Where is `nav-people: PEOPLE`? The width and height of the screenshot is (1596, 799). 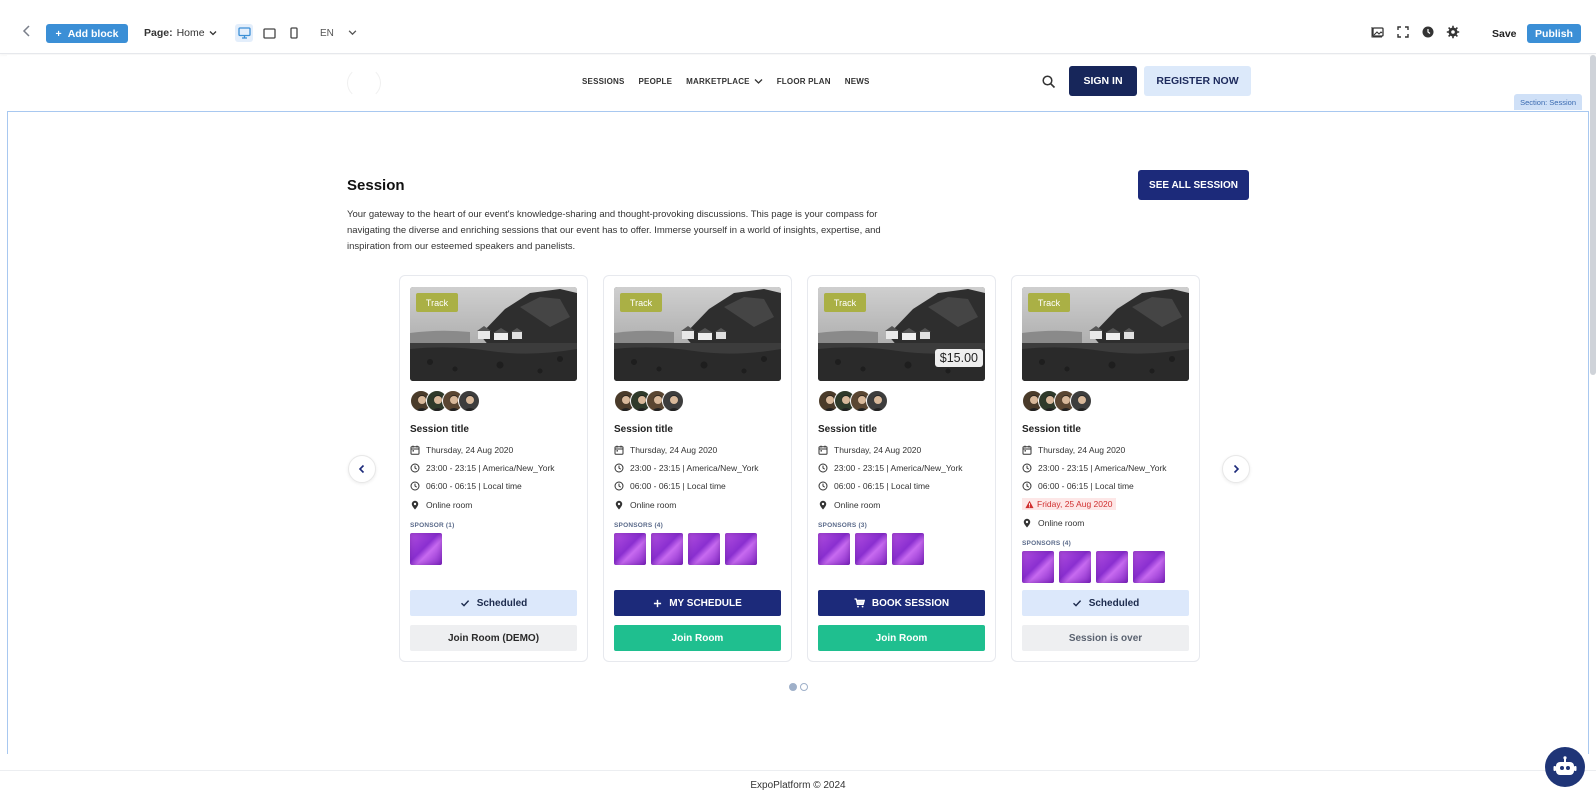 nav-people: PEOPLE is located at coordinates (656, 81).